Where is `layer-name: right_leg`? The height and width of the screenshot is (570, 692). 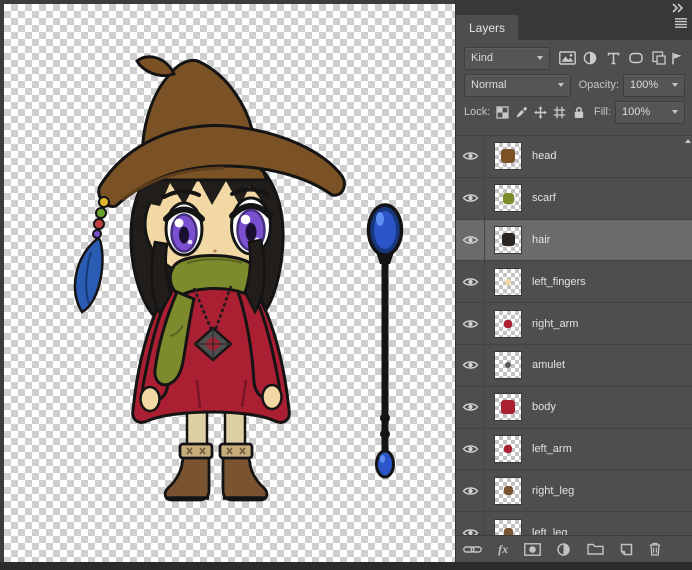
layer-name: right_leg is located at coordinates (553, 491).